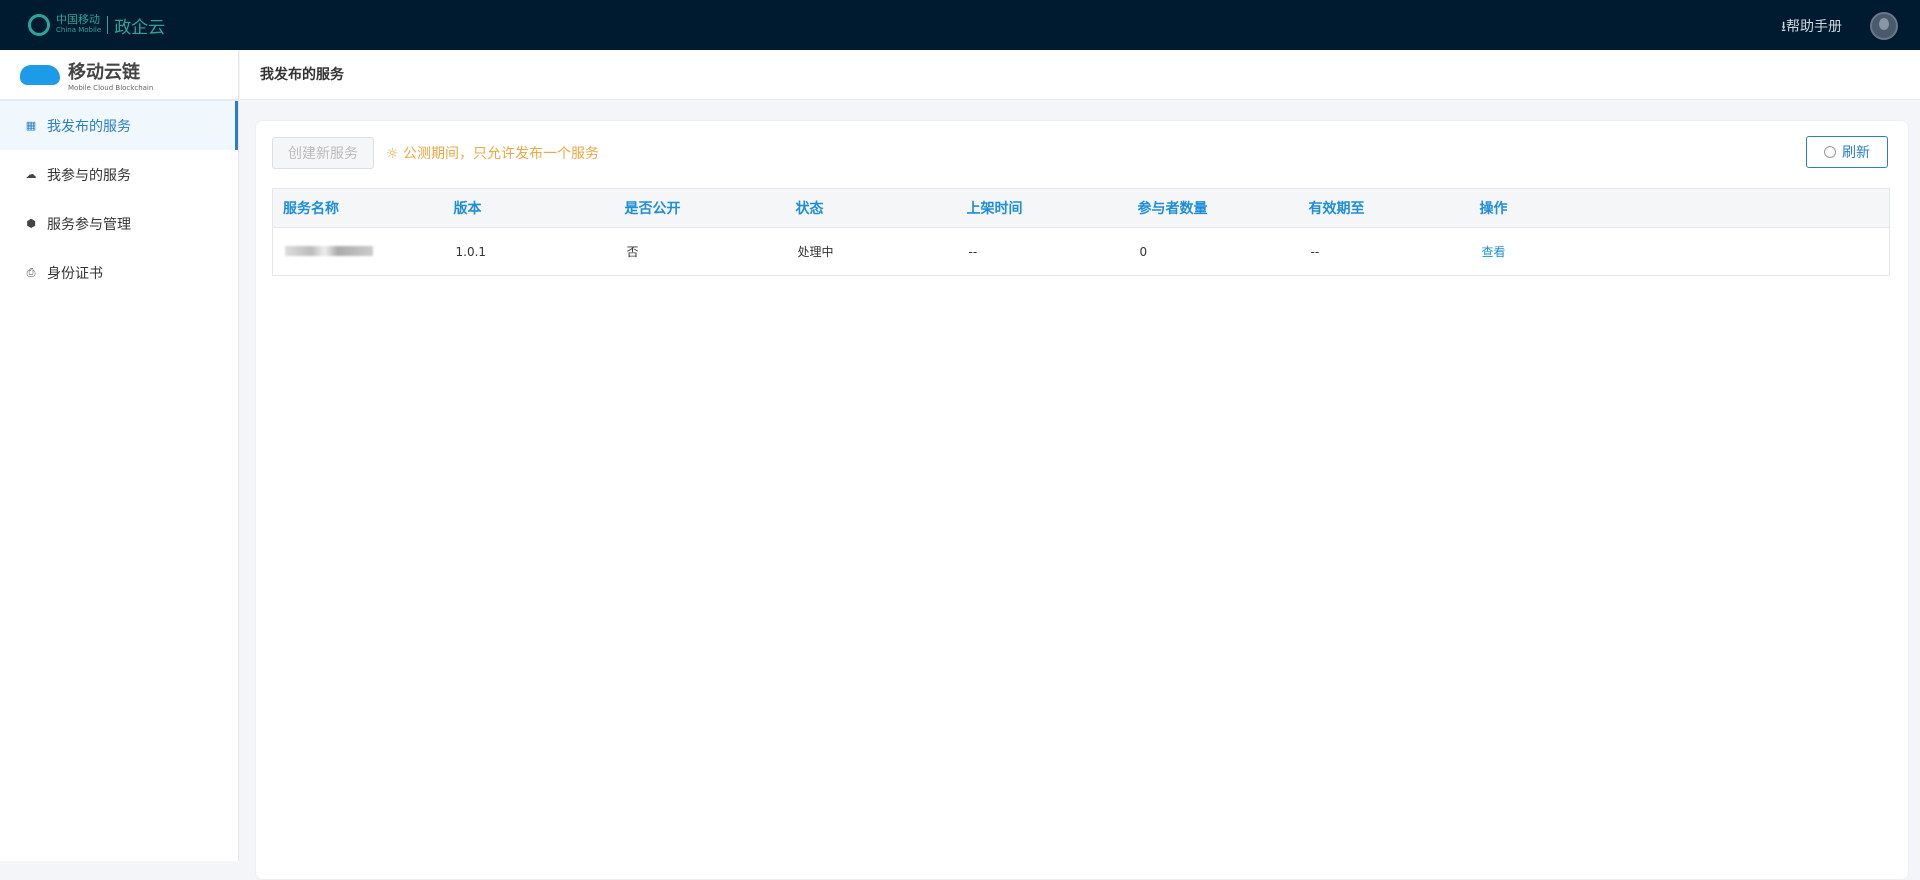  Describe the element at coordinates (632, 252) in the screenshot. I see `is-public: 否` at that location.